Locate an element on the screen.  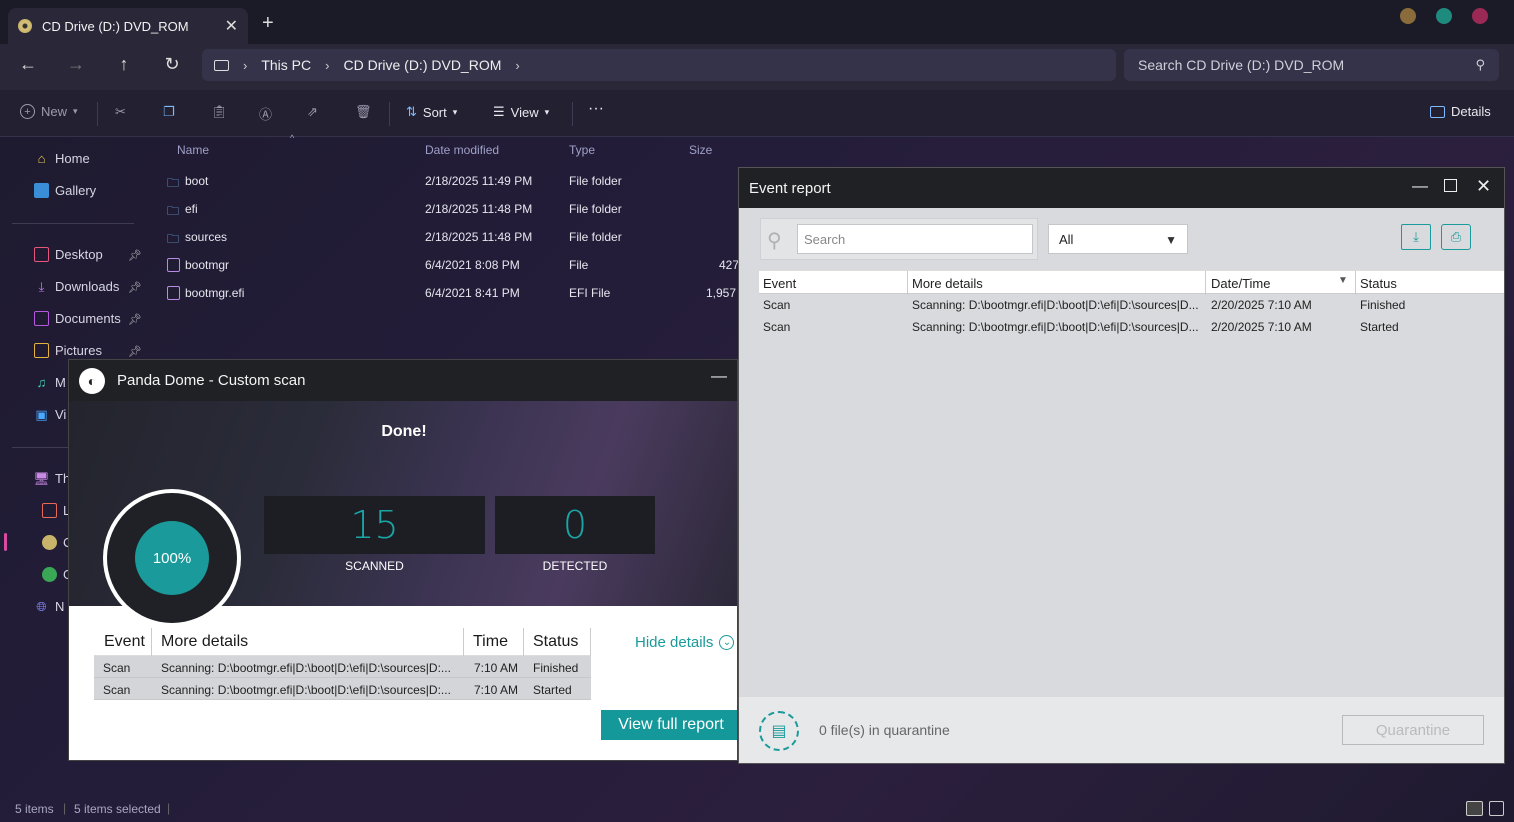
column-header-name: Name is located at coordinates (193, 150).